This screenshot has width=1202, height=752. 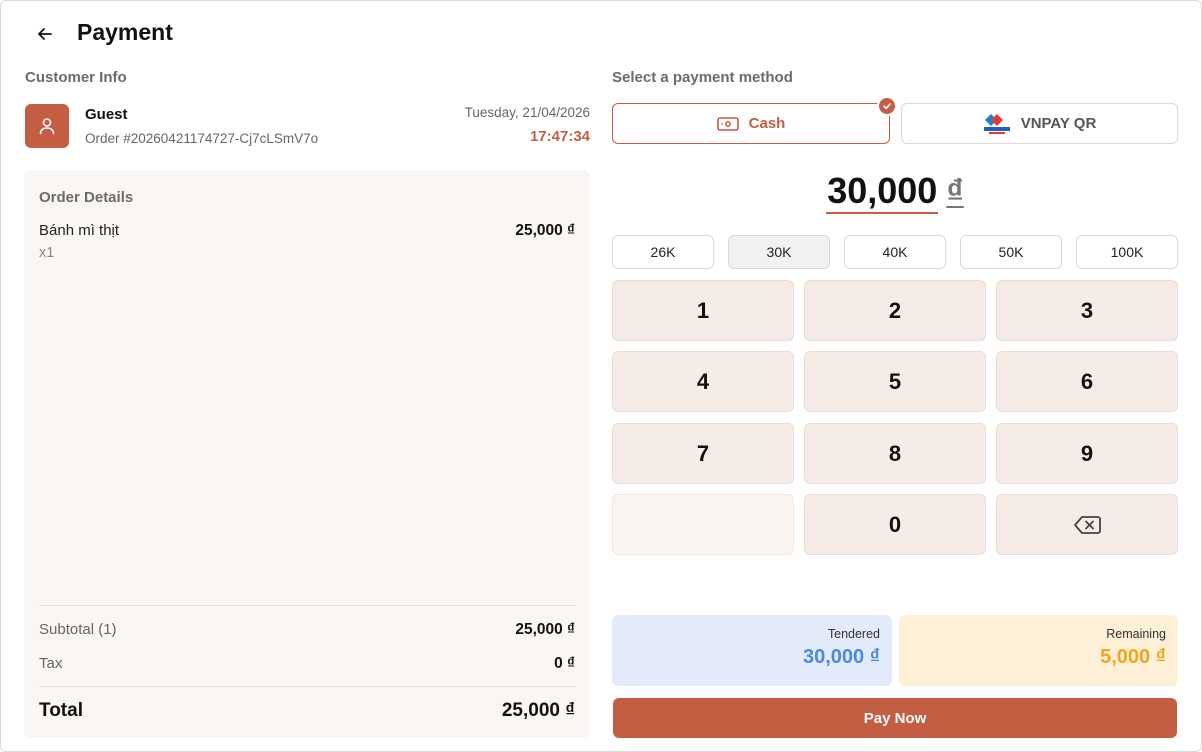 I want to click on vnpay-method-button: VNPAY QR, so click(x=1039, y=123).